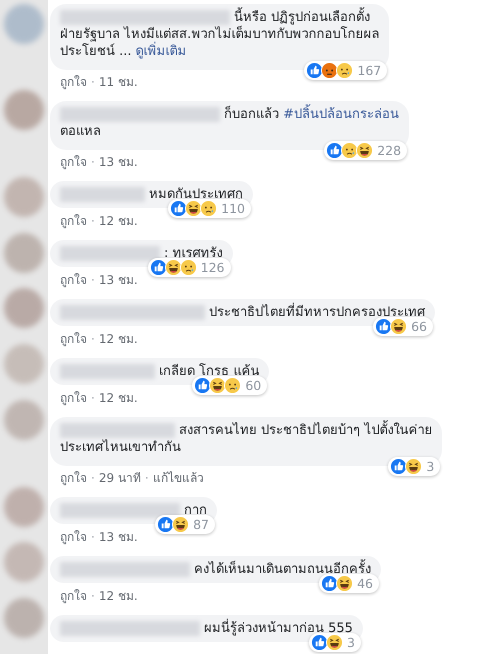 This screenshot has height=654, width=497. I want to click on angry-face-icon, so click(329, 70).